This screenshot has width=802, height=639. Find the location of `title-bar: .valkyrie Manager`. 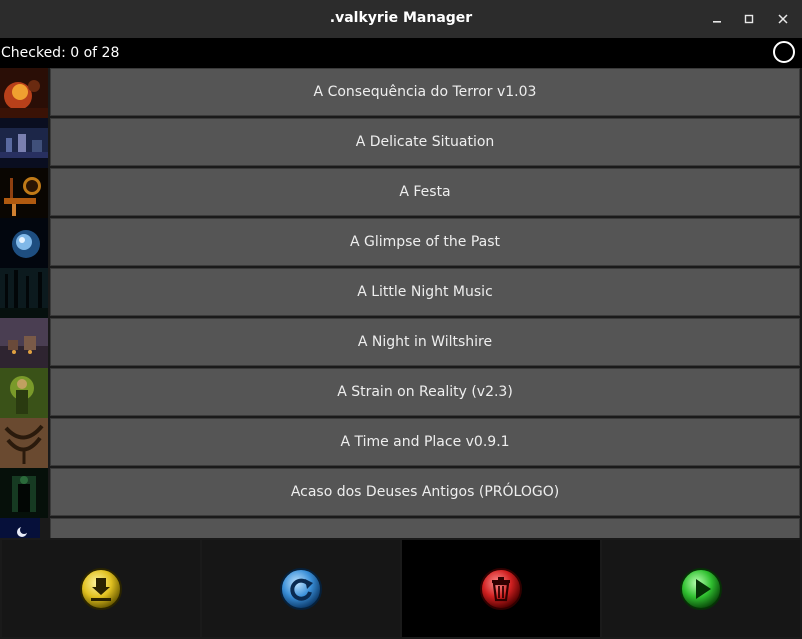

title-bar: .valkyrie Manager is located at coordinates (401, 19).